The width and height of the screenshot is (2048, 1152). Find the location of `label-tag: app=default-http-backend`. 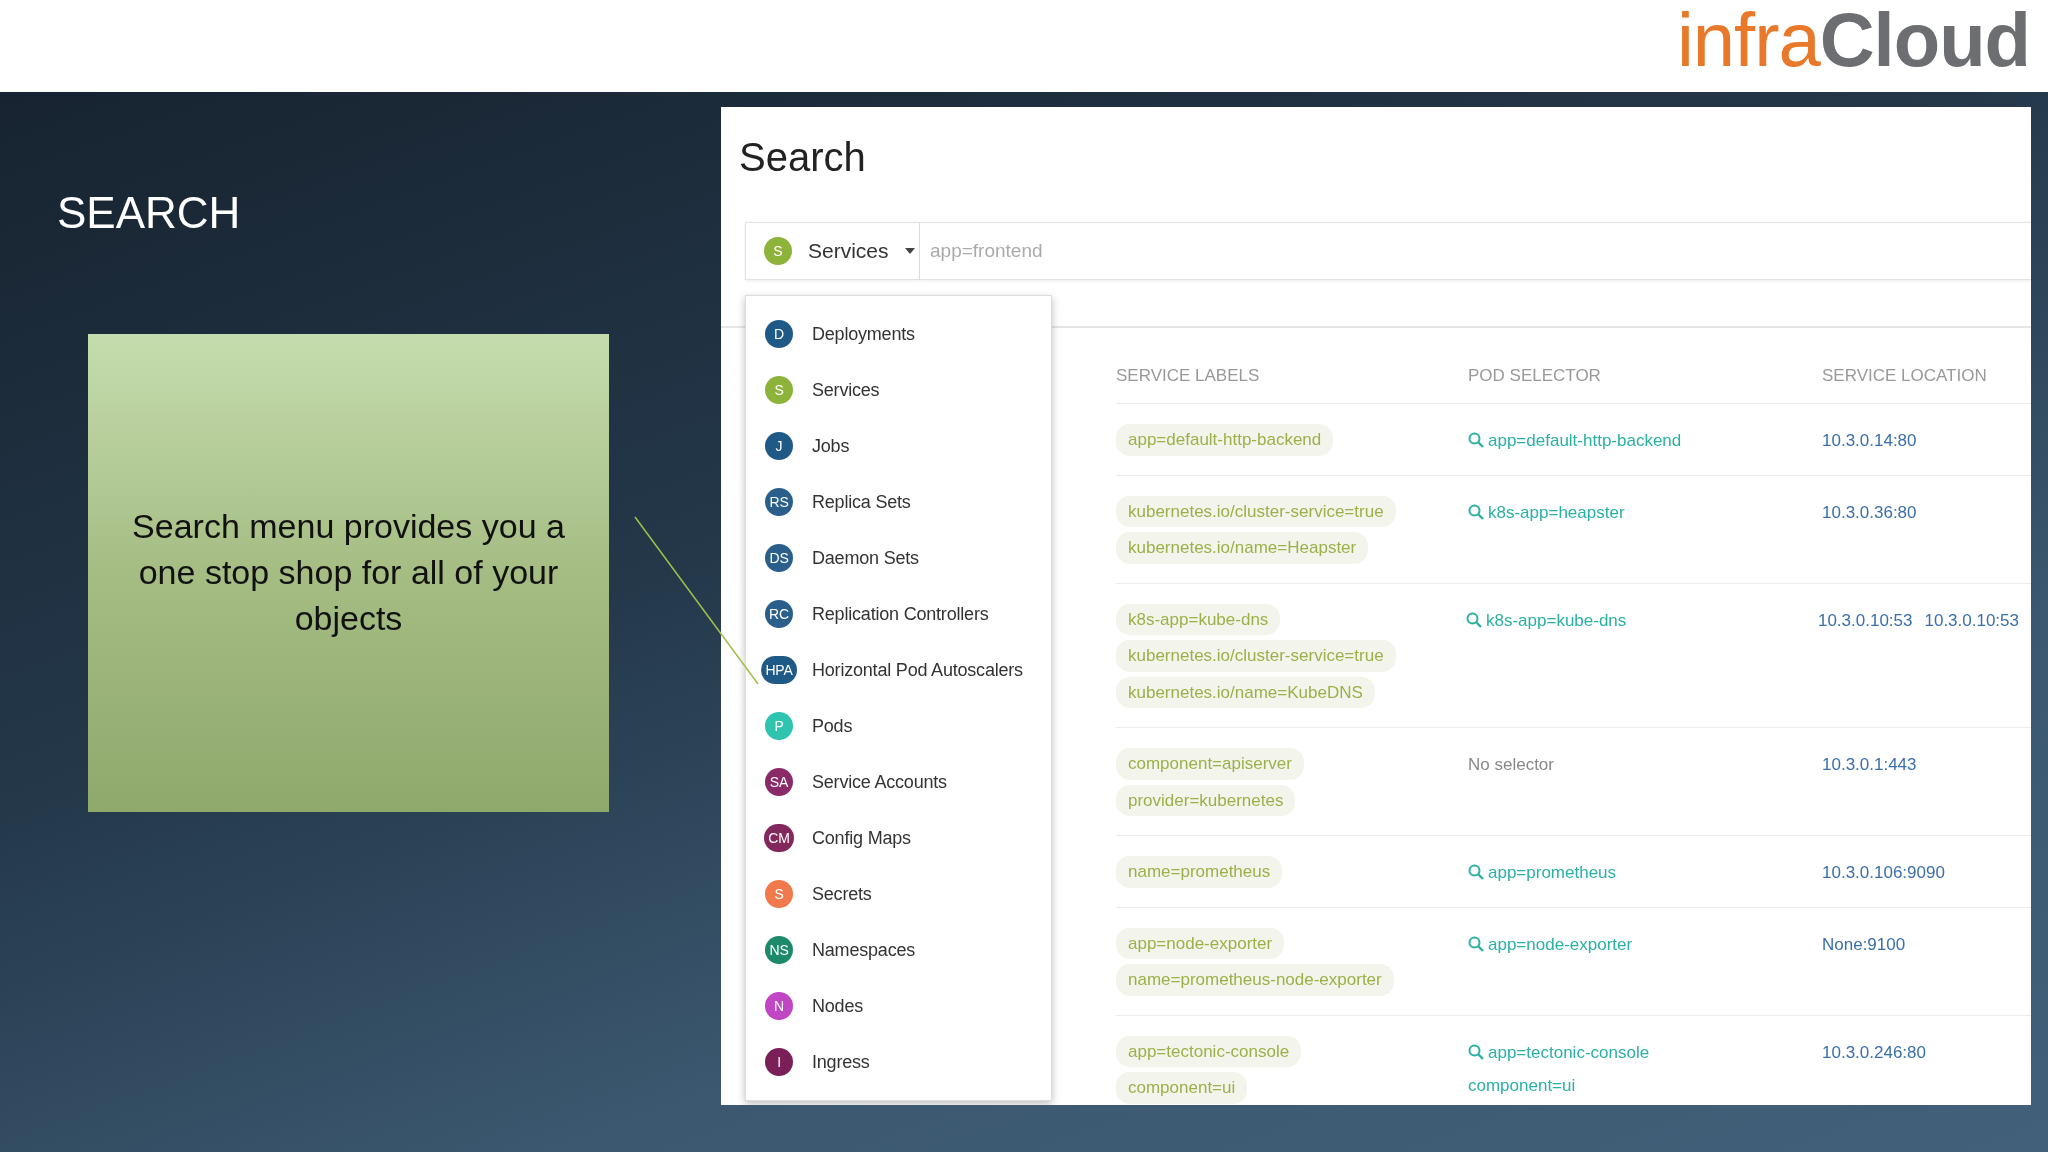

label-tag: app=default-http-backend is located at coordinates (1225, 440).